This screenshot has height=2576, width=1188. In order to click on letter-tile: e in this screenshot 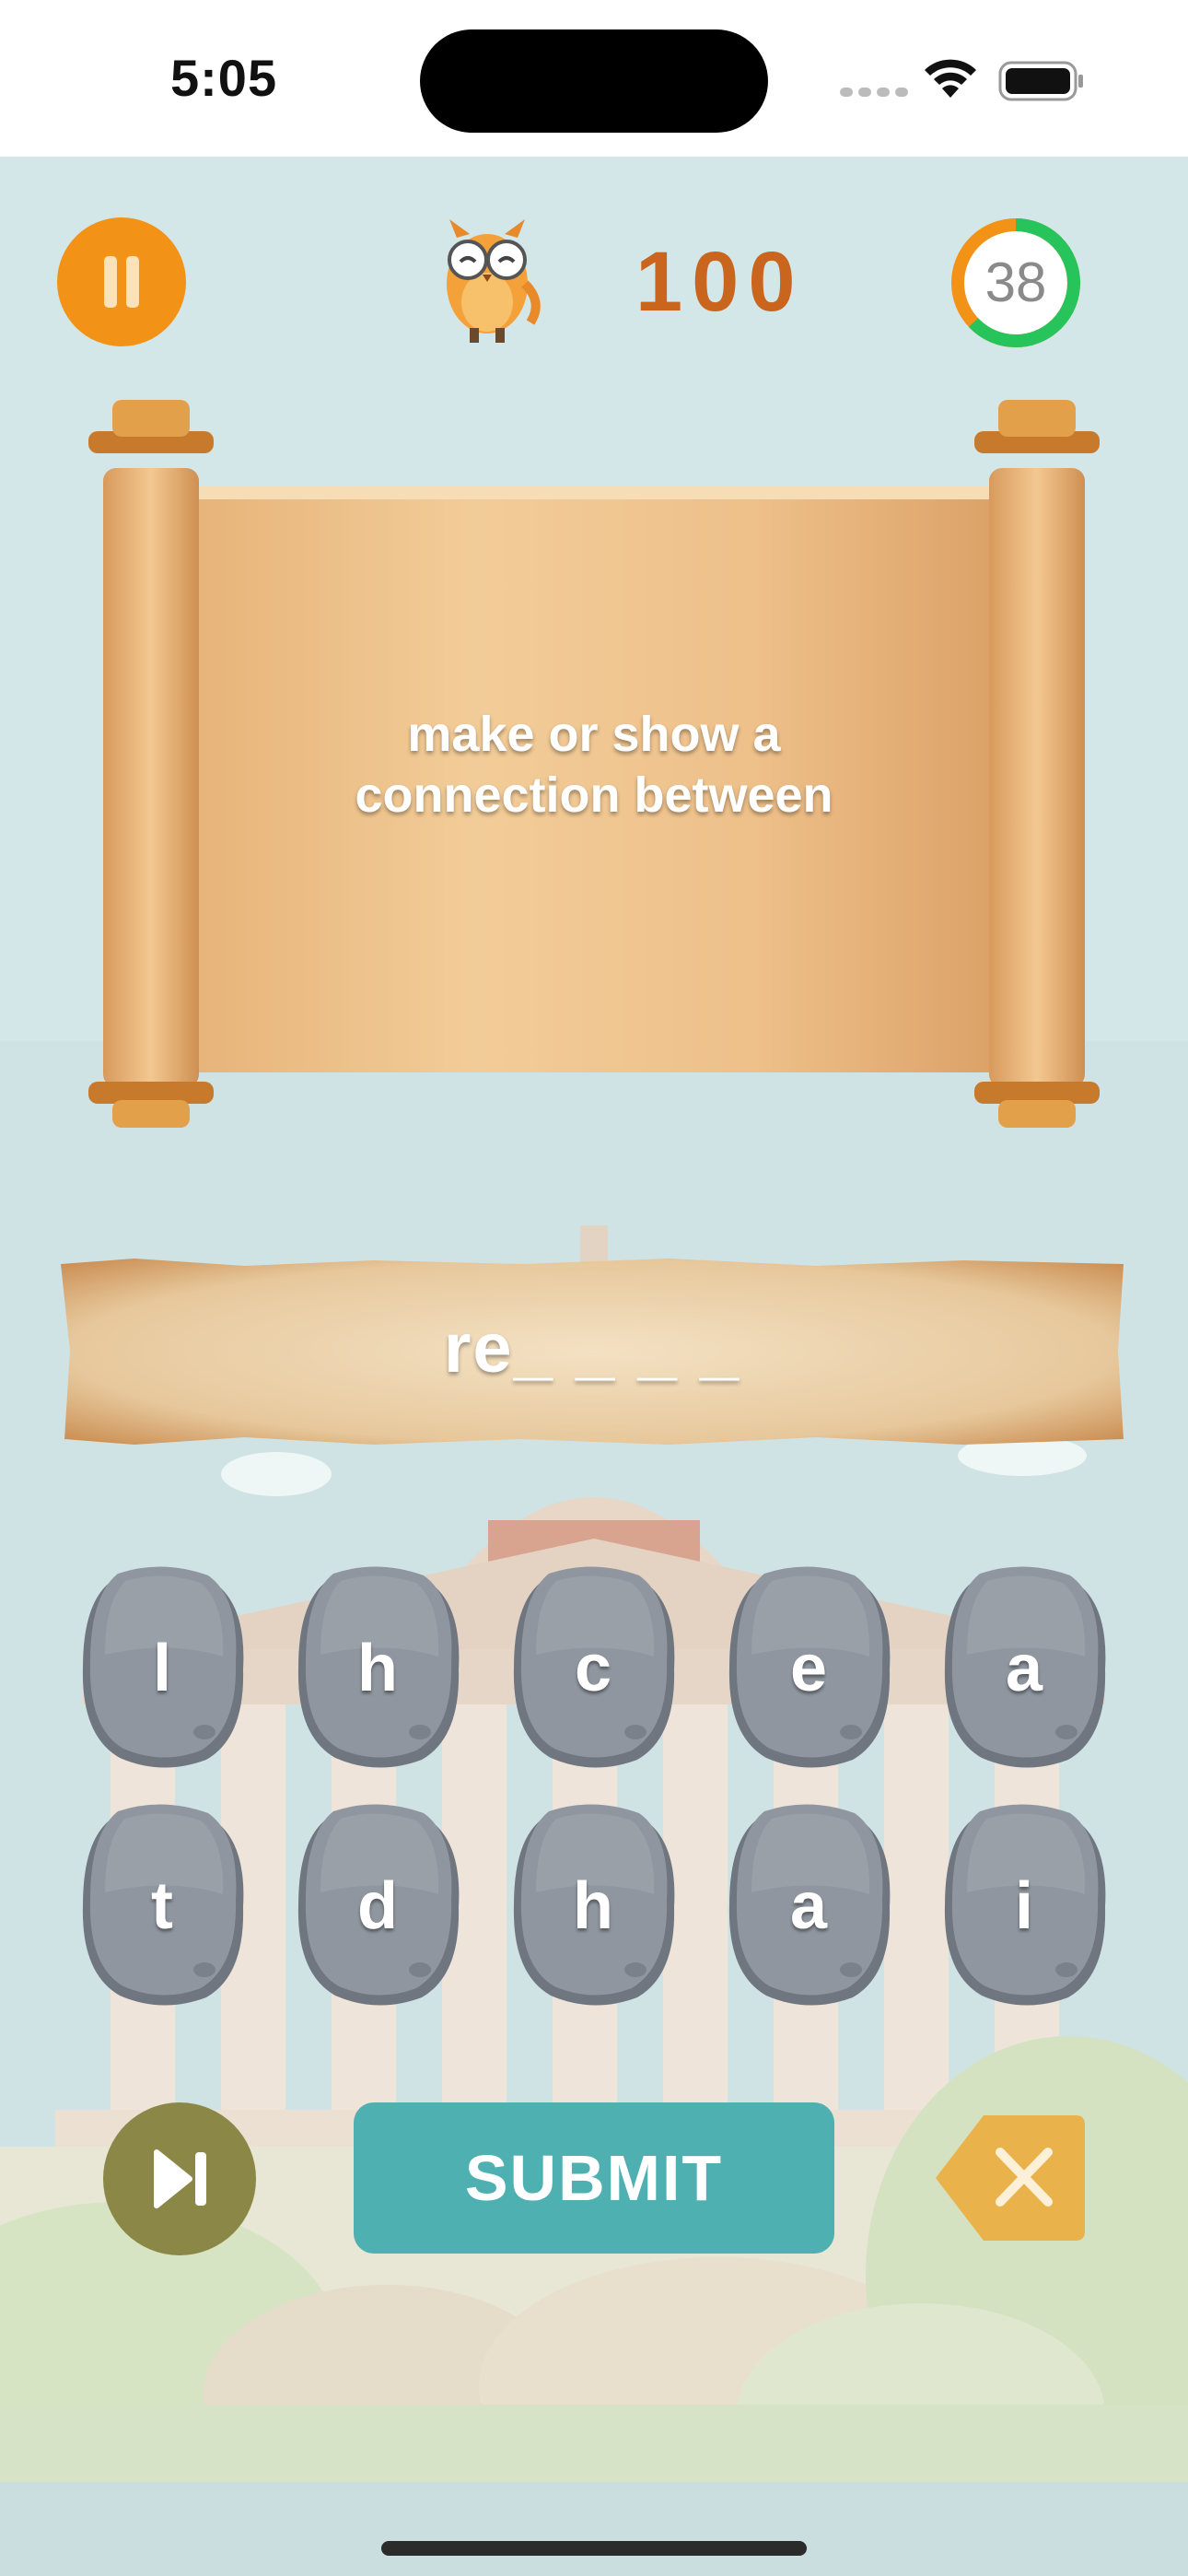, I will do `click(808, 1668)`.